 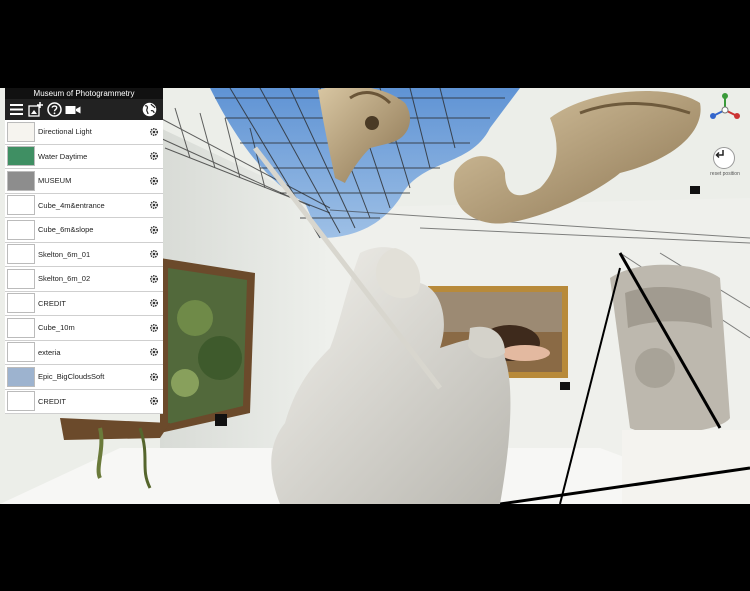 I want to click on list-item: Cube_6m&slope, so click(x=84, y=230).